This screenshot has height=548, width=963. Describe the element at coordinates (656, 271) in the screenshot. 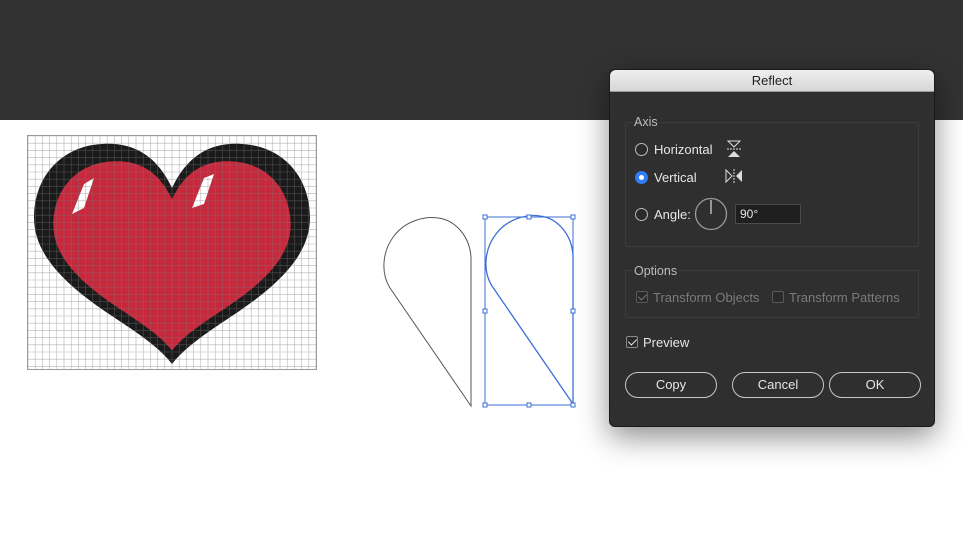

I see `options-group-label: Options` at that location.